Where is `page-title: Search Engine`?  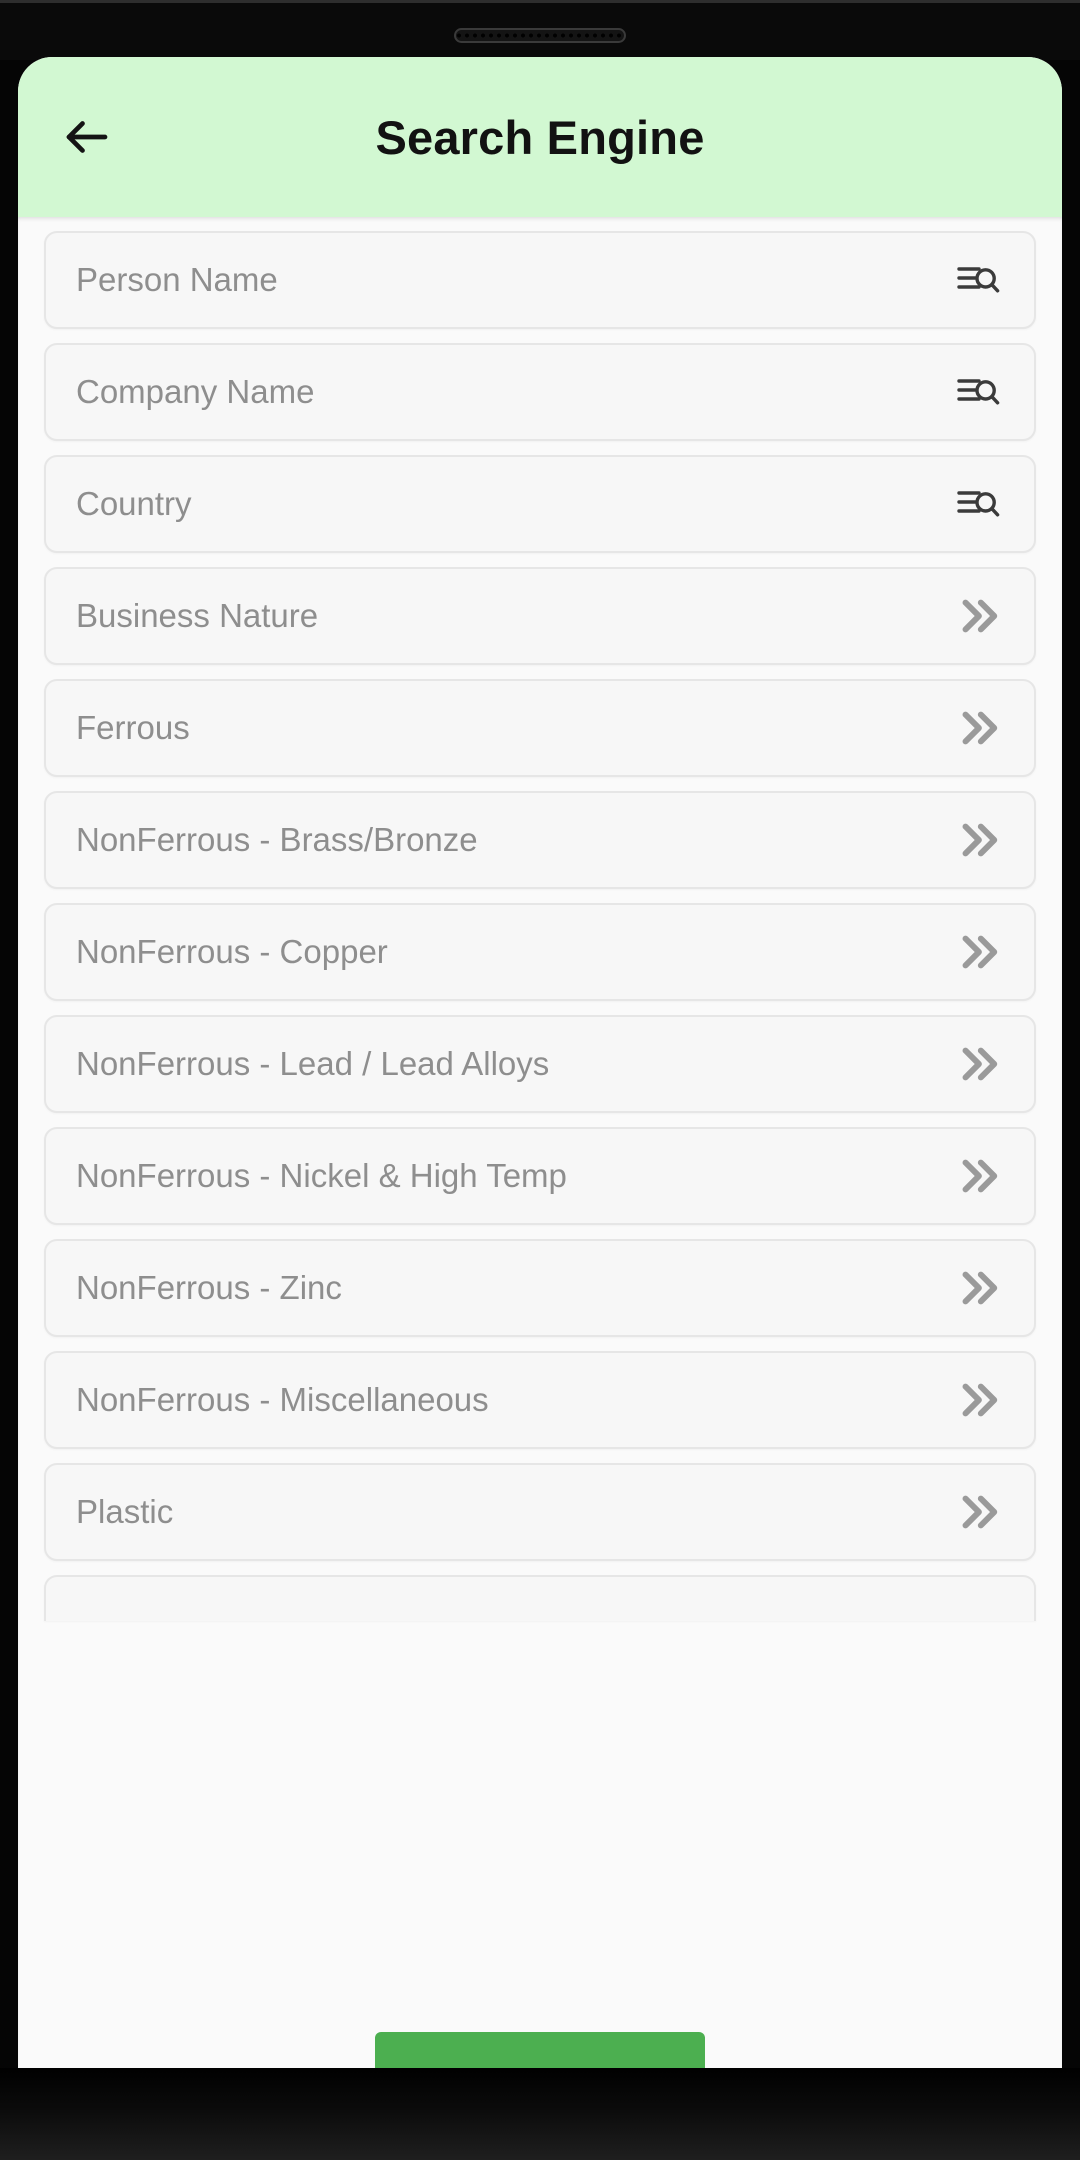 page-title: Search Engine is located at coordinates (540, 137).